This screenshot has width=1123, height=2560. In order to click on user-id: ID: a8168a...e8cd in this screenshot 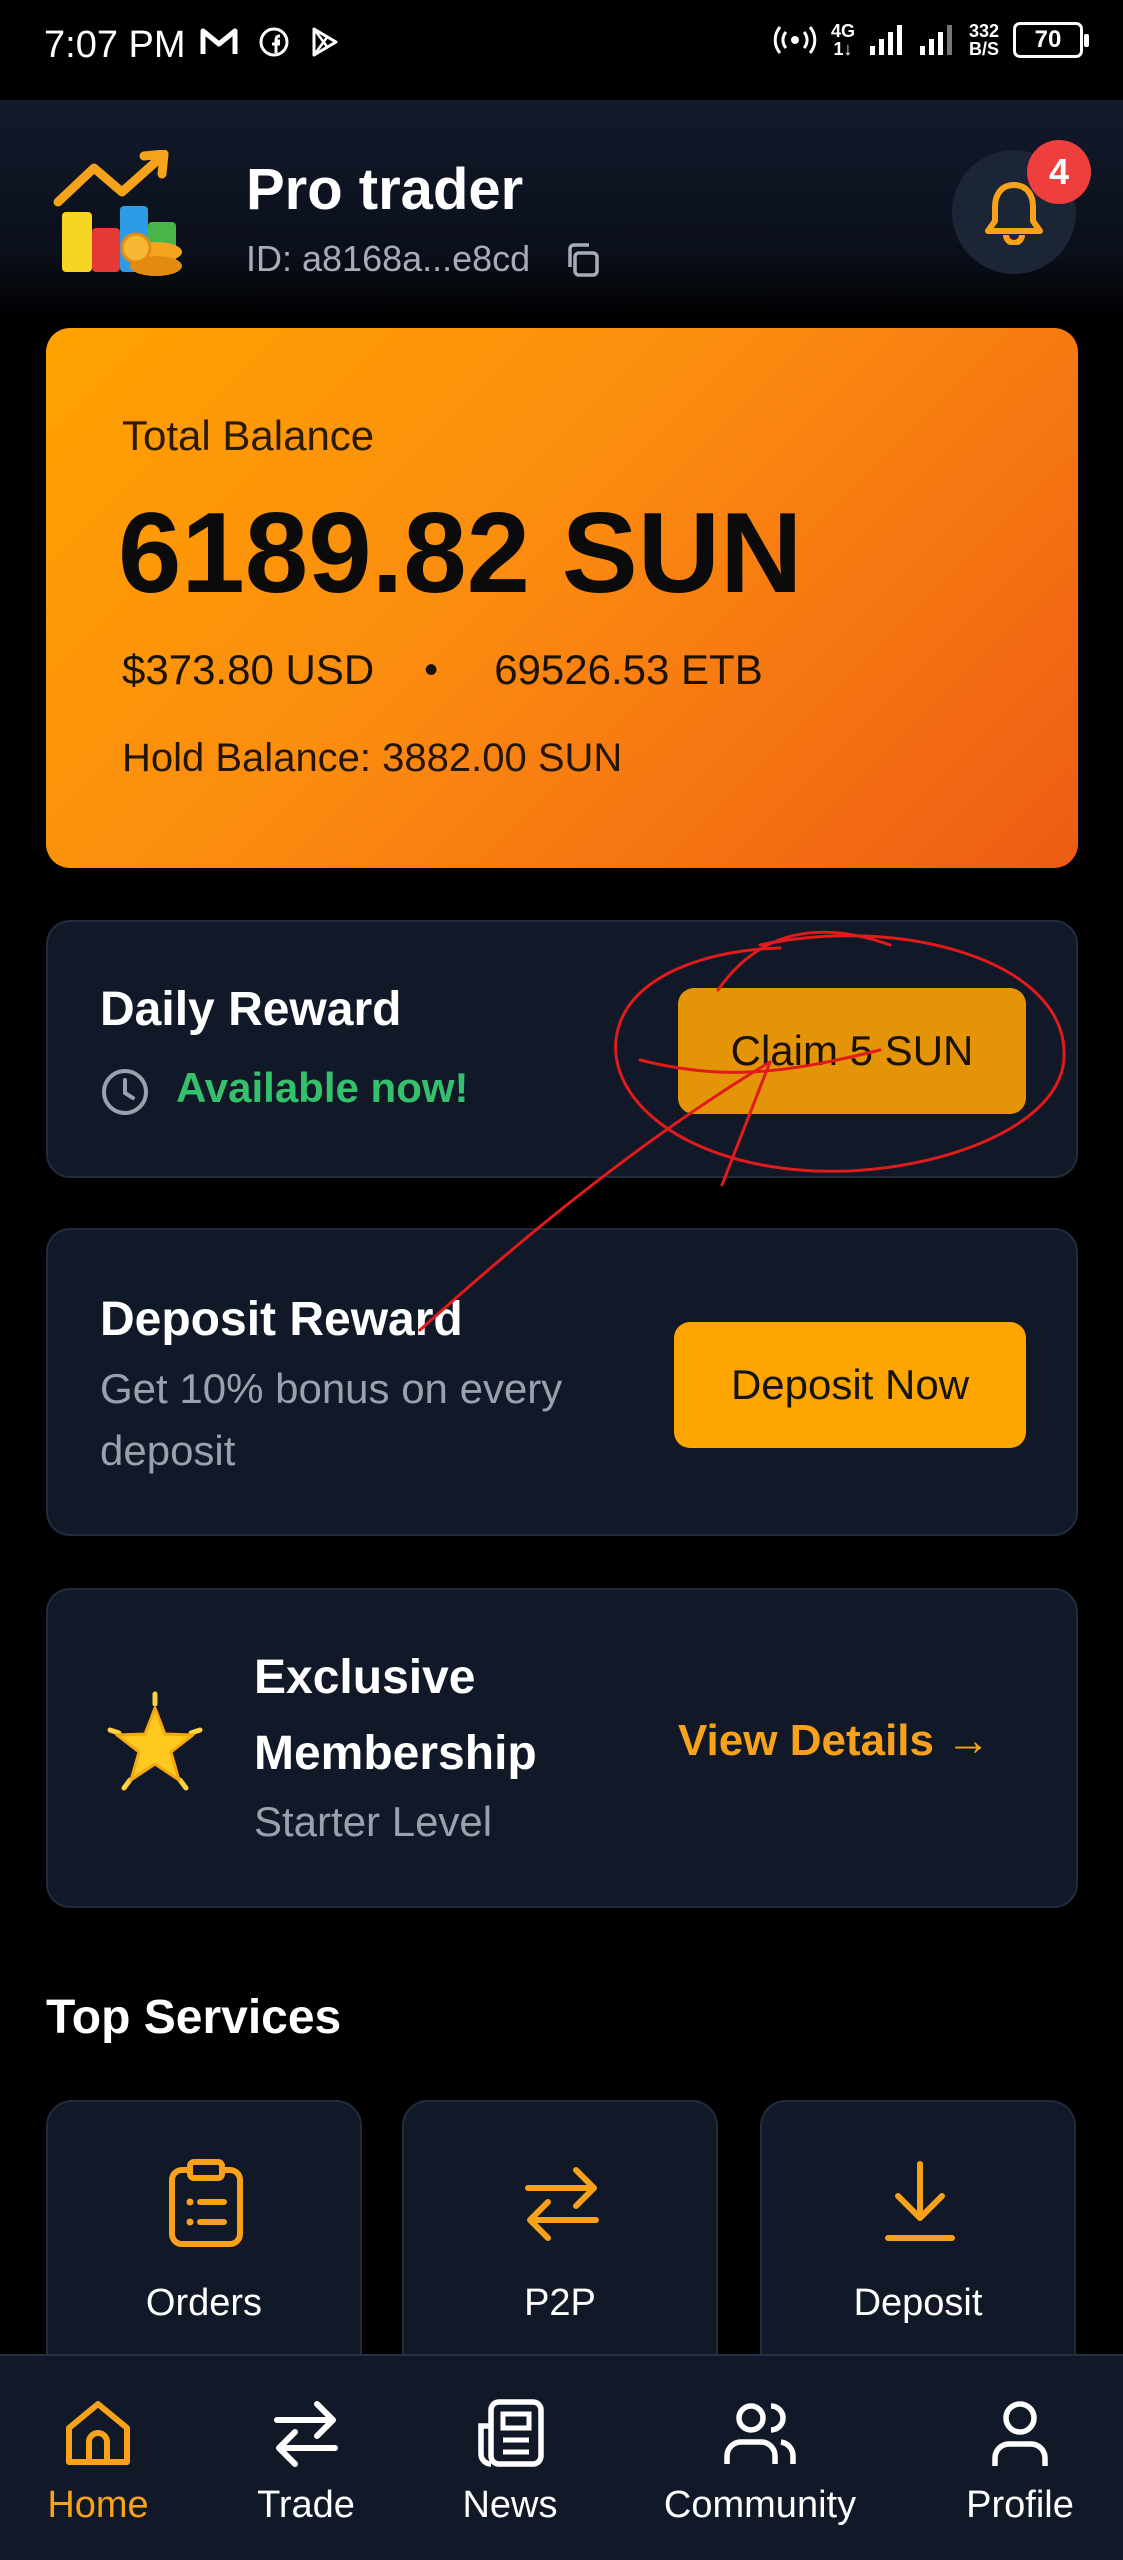, I will do `click(388, 258)`.